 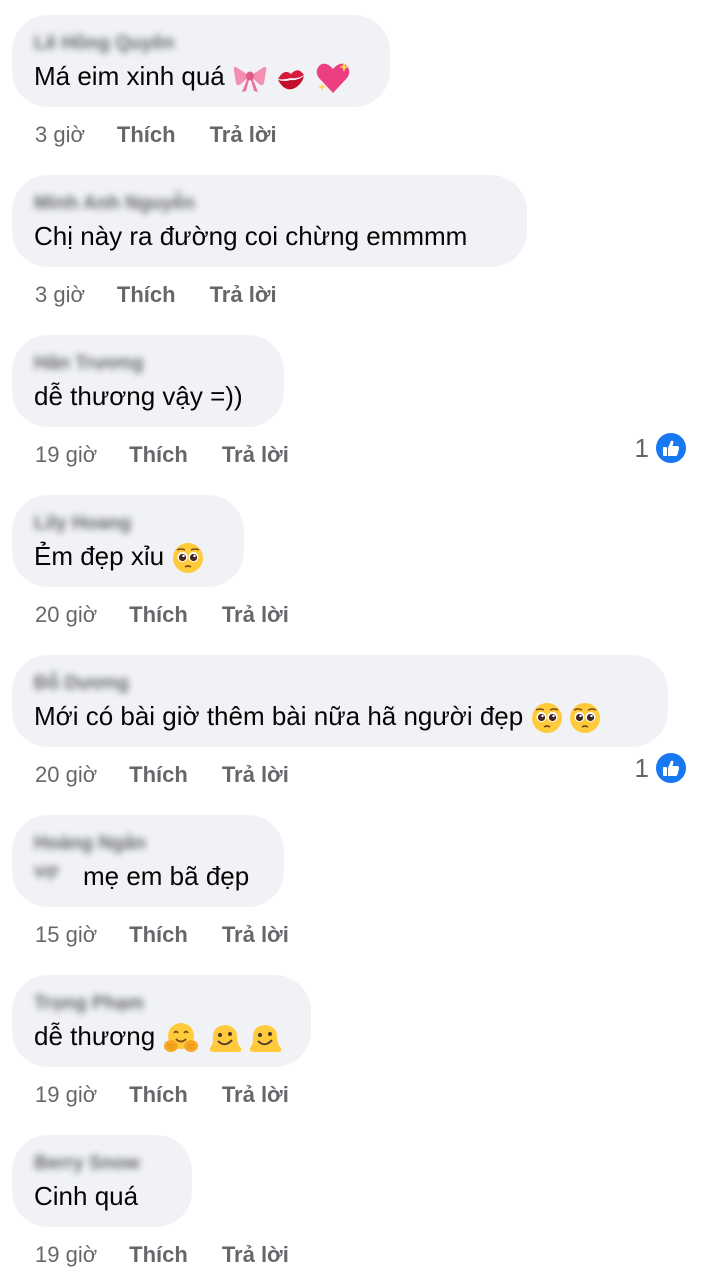 I want to click on comment-bubble: Hoàng Ngân vợ mẹ em bã đẹp, so click(x=148, y=861).